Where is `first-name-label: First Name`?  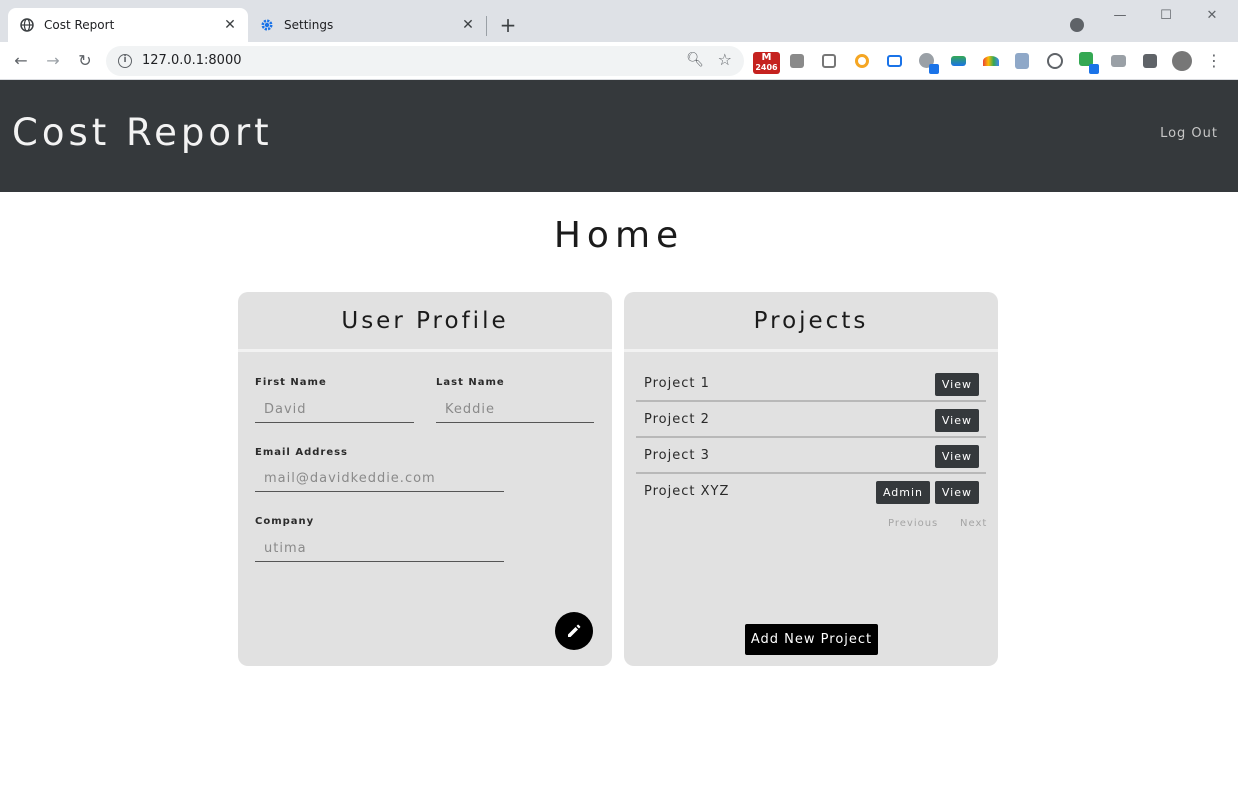
first-name-label: First Name is located at coordinates (291, 382).